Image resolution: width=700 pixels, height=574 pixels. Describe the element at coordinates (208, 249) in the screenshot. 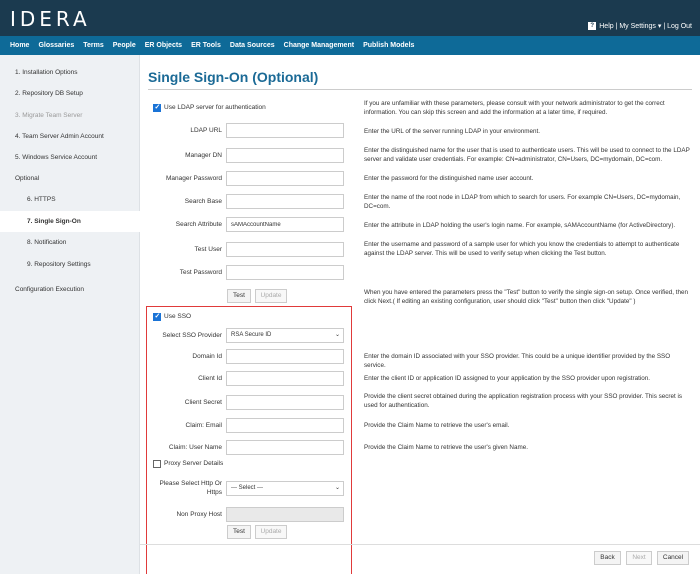

I see `test-user-label: Test User` at that location.